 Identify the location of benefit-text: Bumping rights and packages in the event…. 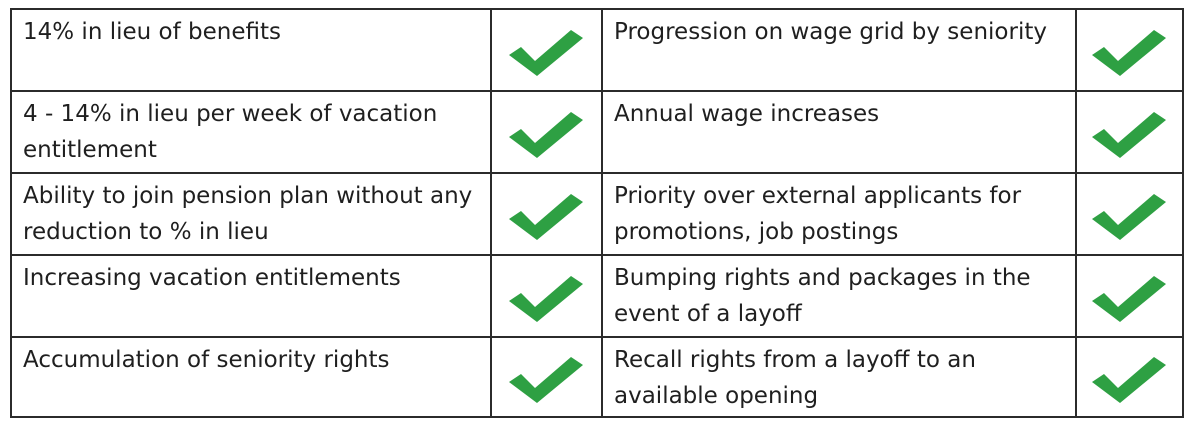
(822, 296).